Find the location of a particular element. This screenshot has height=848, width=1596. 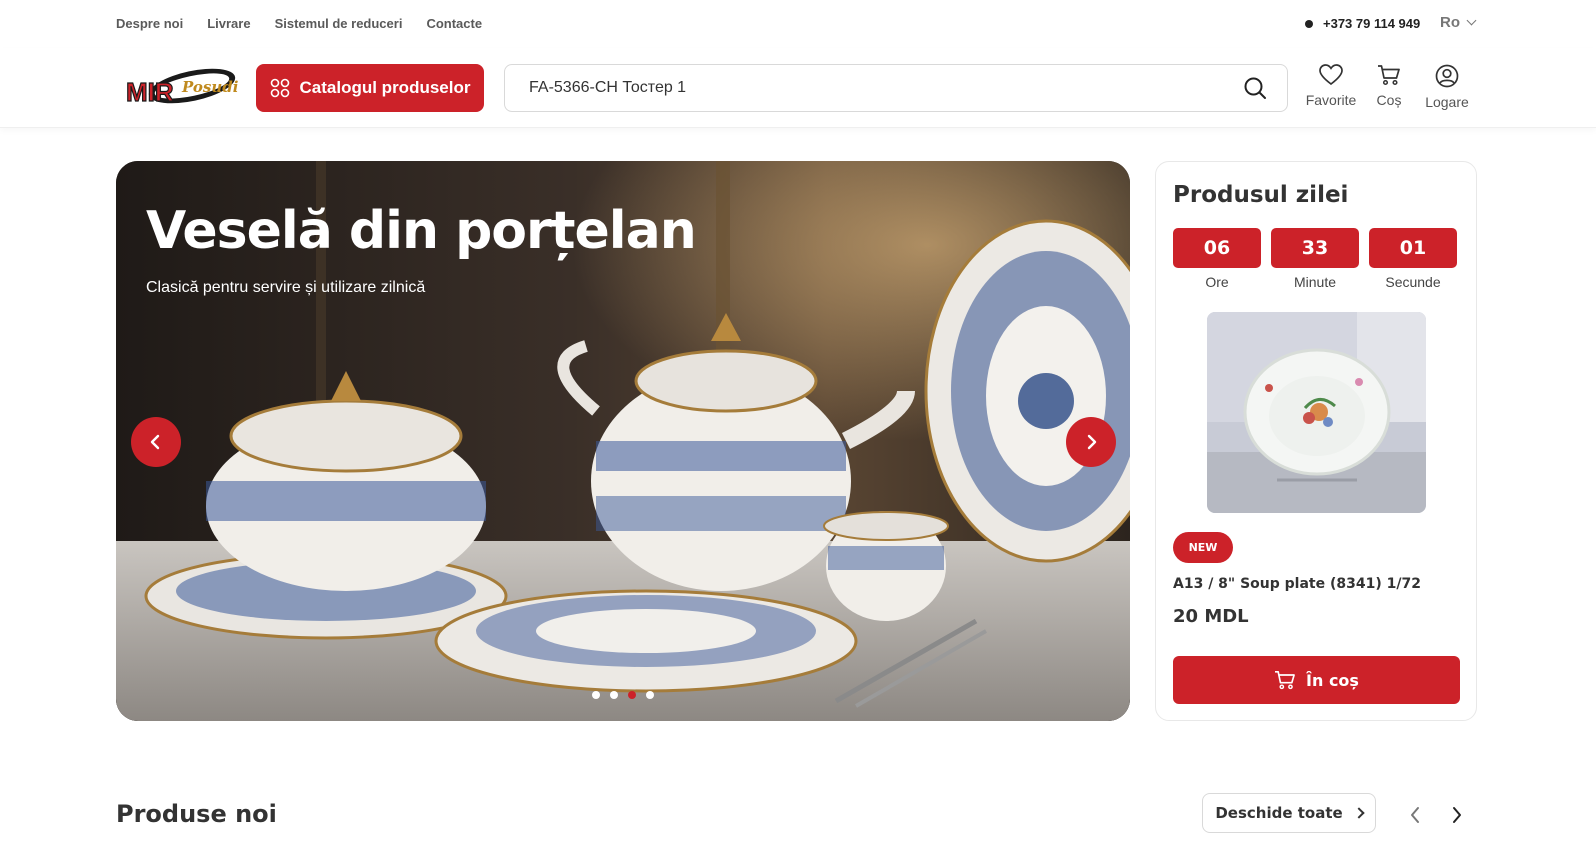

login-button: Logare is located at coordinates (1447, 87).